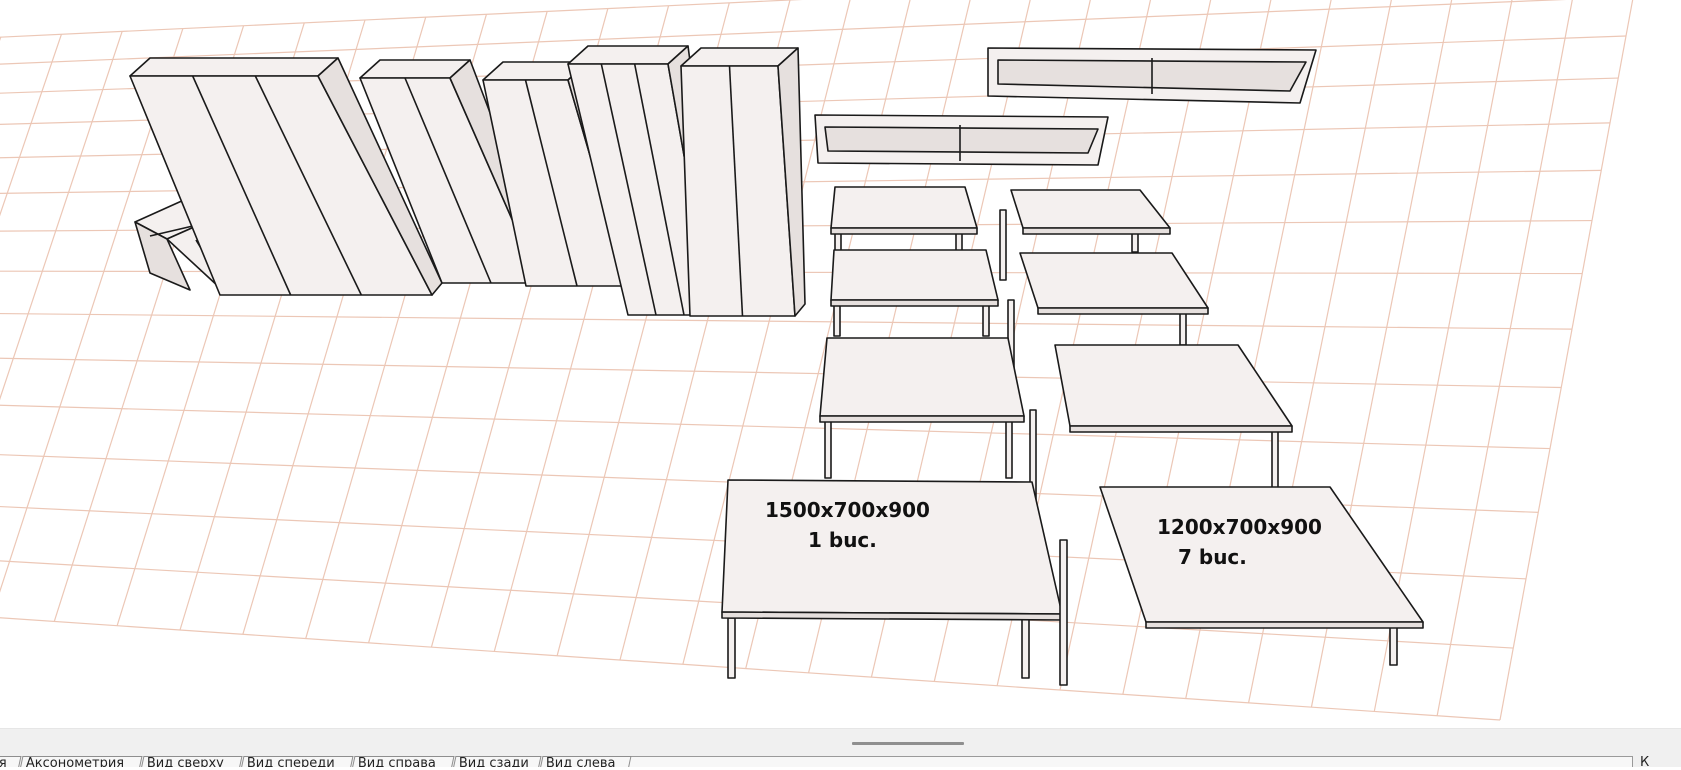 This screenshot has height=770, width=1681. I want to click on tab-left-view: Вид слева, so click(585, 761).